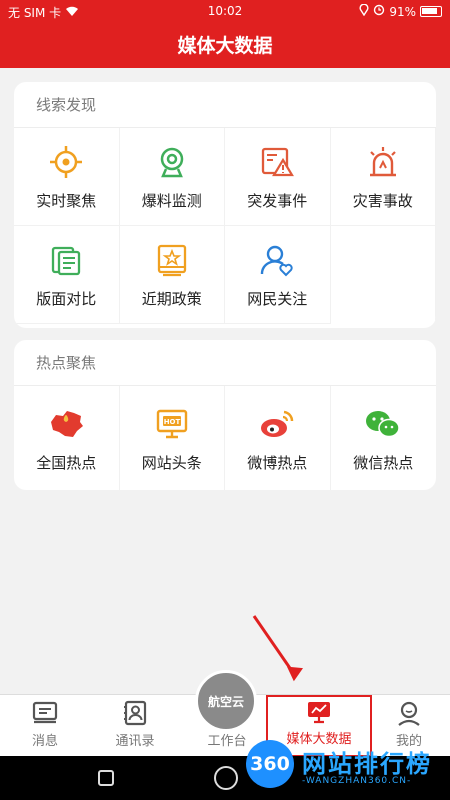 The height and width of the screenshot is (800, 450). What do you see at coordinates (66, 162) in the screenshot?
I see `crosshair-icon` at bounding box center [66, 162].